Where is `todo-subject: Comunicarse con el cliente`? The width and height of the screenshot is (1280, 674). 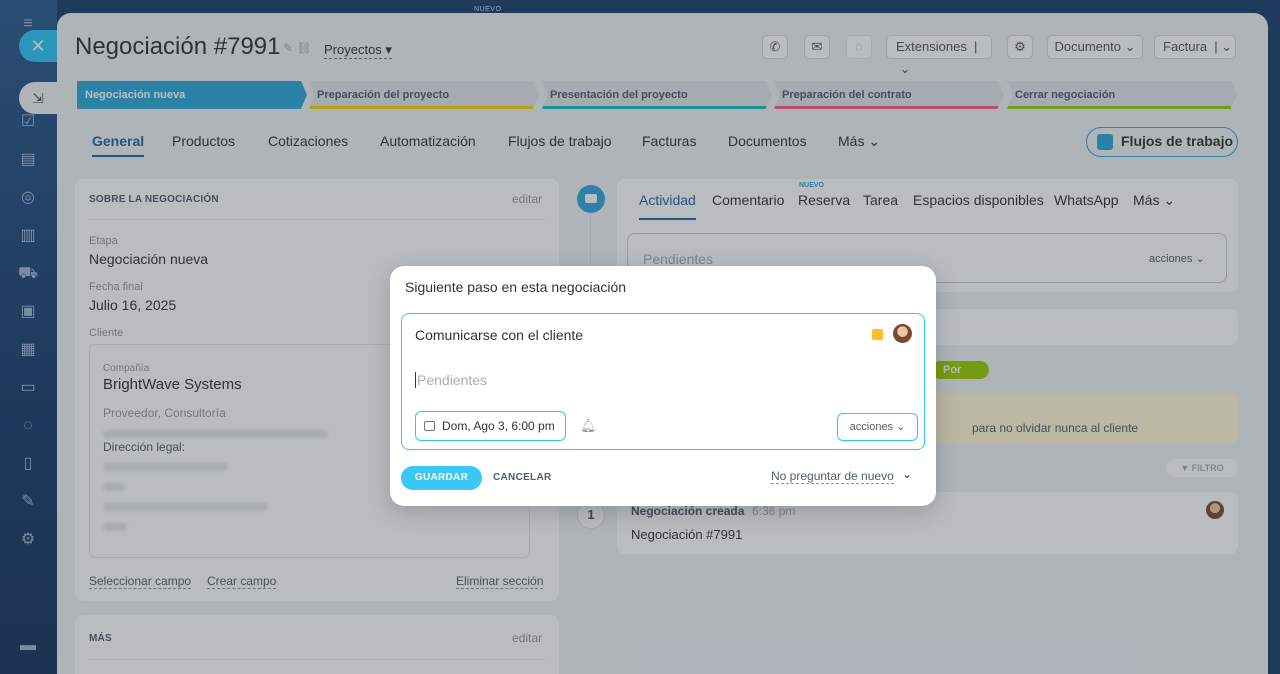
todo-subject: Comunicarse con el cliente is located at coordinates (499, 335).